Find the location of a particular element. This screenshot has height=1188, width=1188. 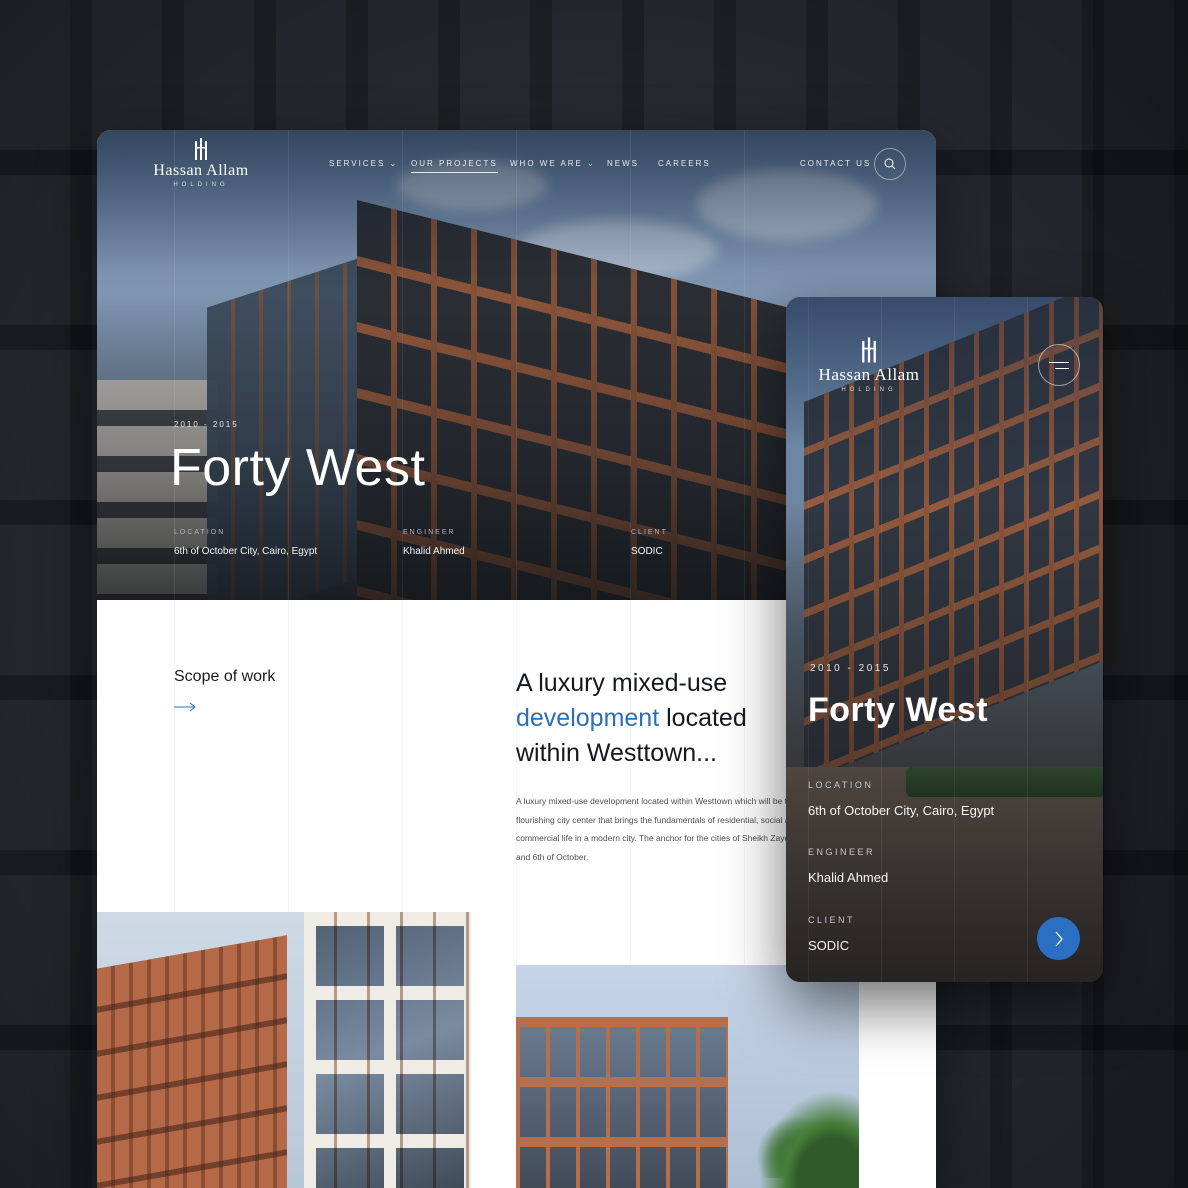

nav-contact-us: CONTACT US is located at coordinates (835, 163).